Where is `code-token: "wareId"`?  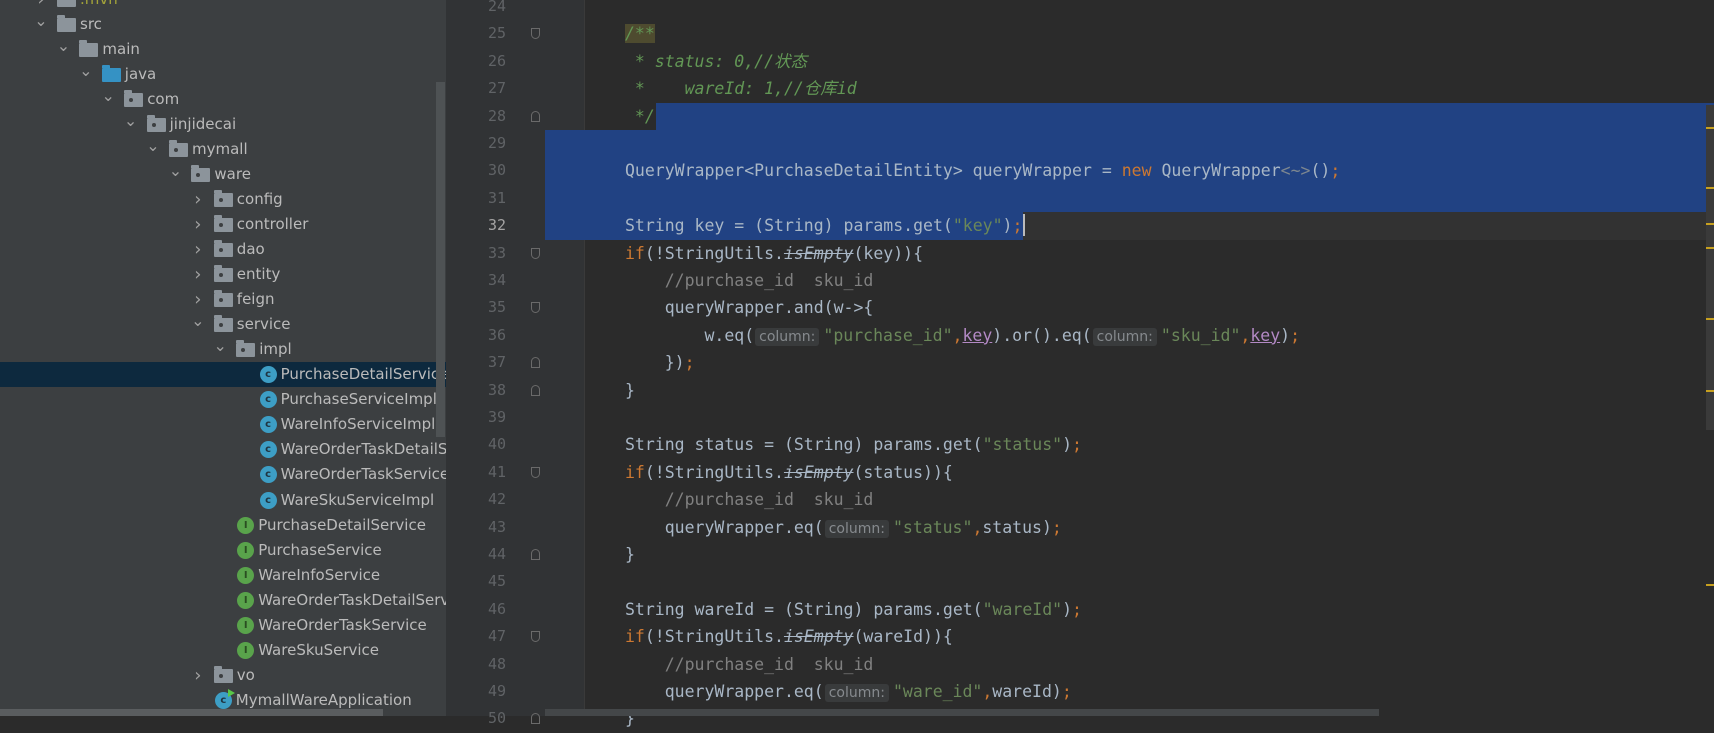
code-token: "wareId" is located at coordinates (1022, 609).